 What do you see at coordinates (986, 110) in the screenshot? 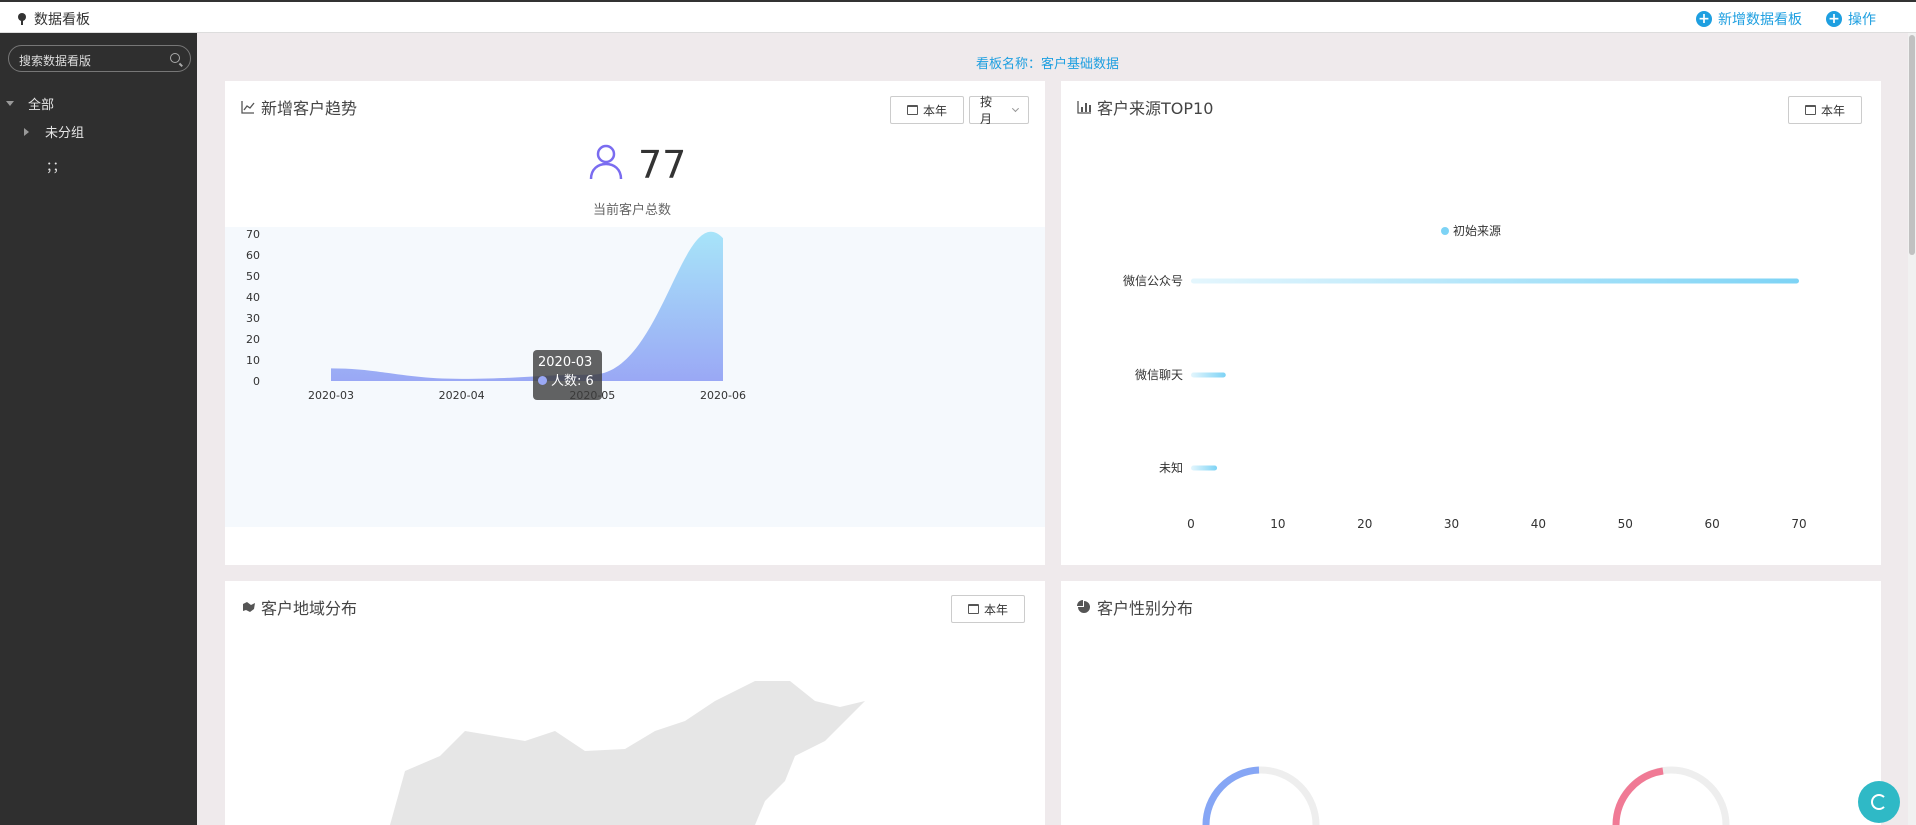
I see `period-select-label: 按月` at bounding box center [986, 110].